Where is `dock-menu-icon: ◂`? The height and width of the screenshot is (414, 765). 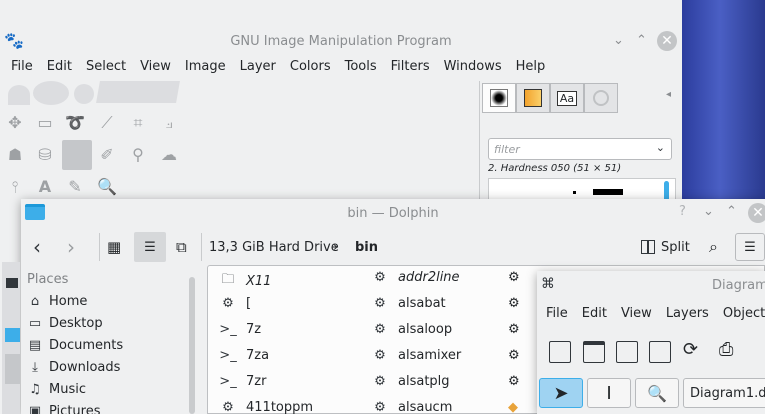 dock-menu-icon: ◂ is located at coordinates (668, 94).